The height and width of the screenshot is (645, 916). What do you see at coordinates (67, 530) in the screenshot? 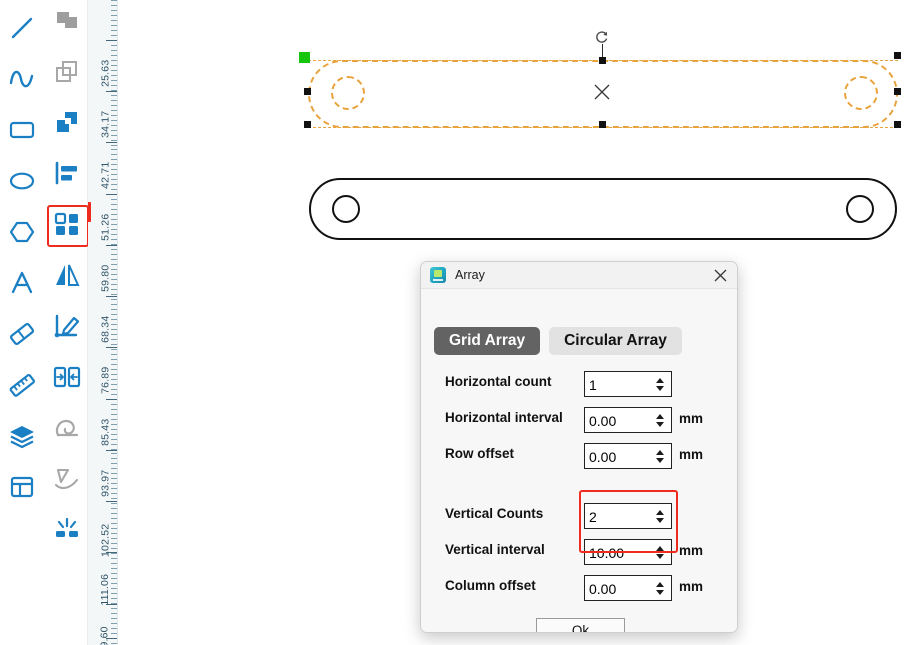
I see `explode-tool-icon` at bounding box center [67, 530].